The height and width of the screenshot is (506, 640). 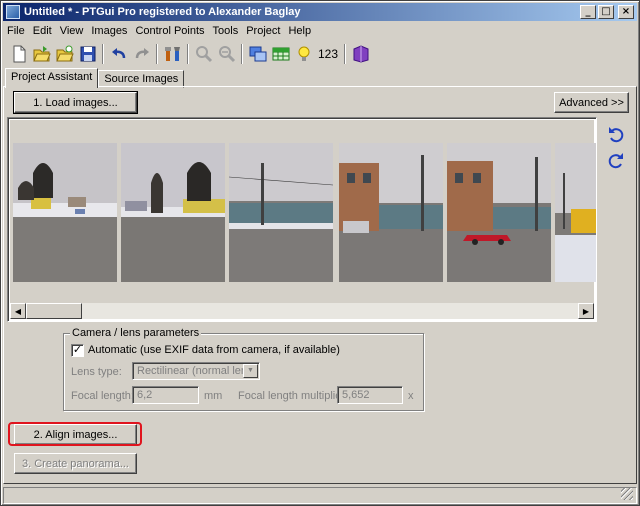 I want to click on maximize-button: □, so click(x=606, y=12).